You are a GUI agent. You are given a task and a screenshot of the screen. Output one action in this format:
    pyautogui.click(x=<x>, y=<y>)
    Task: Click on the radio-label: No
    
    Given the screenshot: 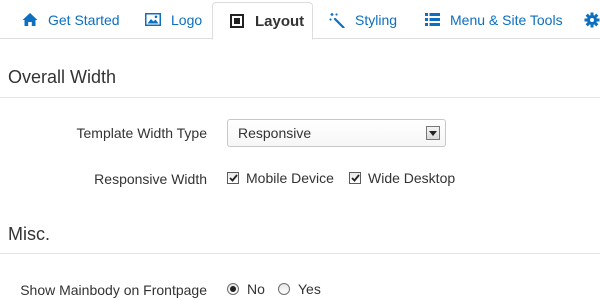 What is the action you would take?
    pyautogui.click(x=256, y=289)
    